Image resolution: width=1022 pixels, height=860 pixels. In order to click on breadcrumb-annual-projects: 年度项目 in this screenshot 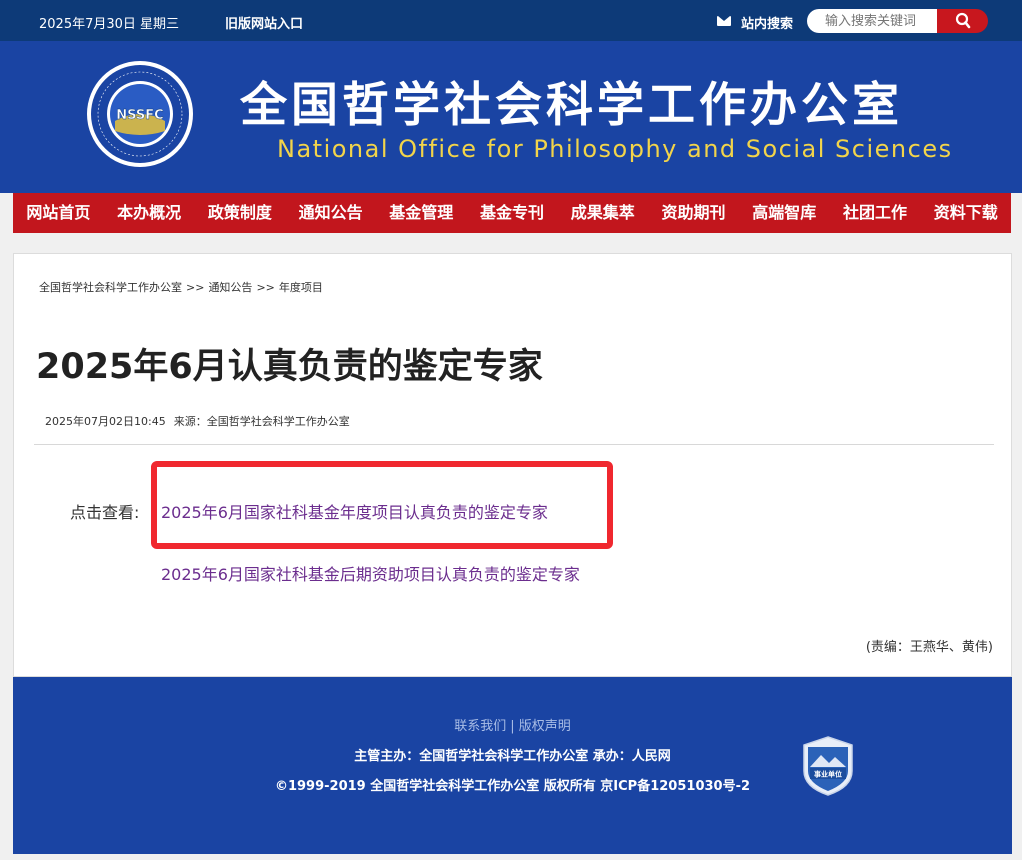, I will do `click(301, 287)`.